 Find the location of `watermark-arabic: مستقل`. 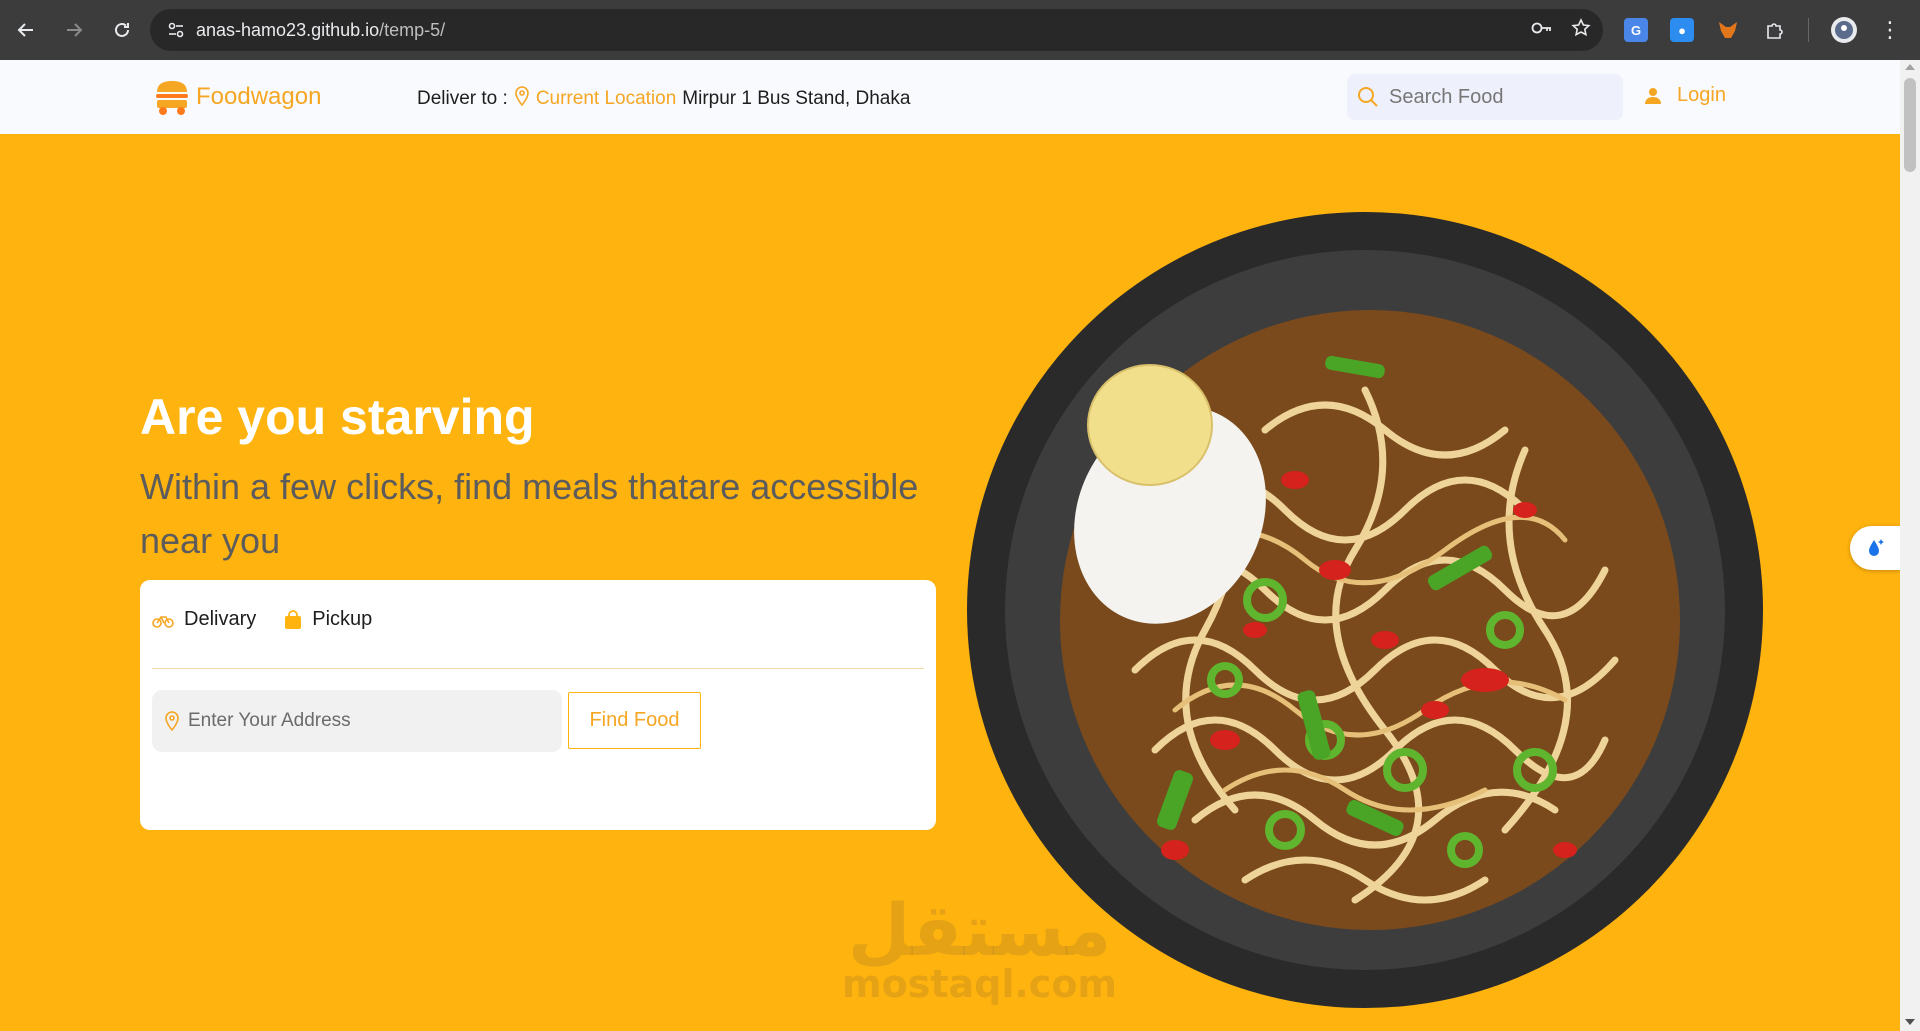

watermark-arabic: مستقل is located at coordinates (979, 930).